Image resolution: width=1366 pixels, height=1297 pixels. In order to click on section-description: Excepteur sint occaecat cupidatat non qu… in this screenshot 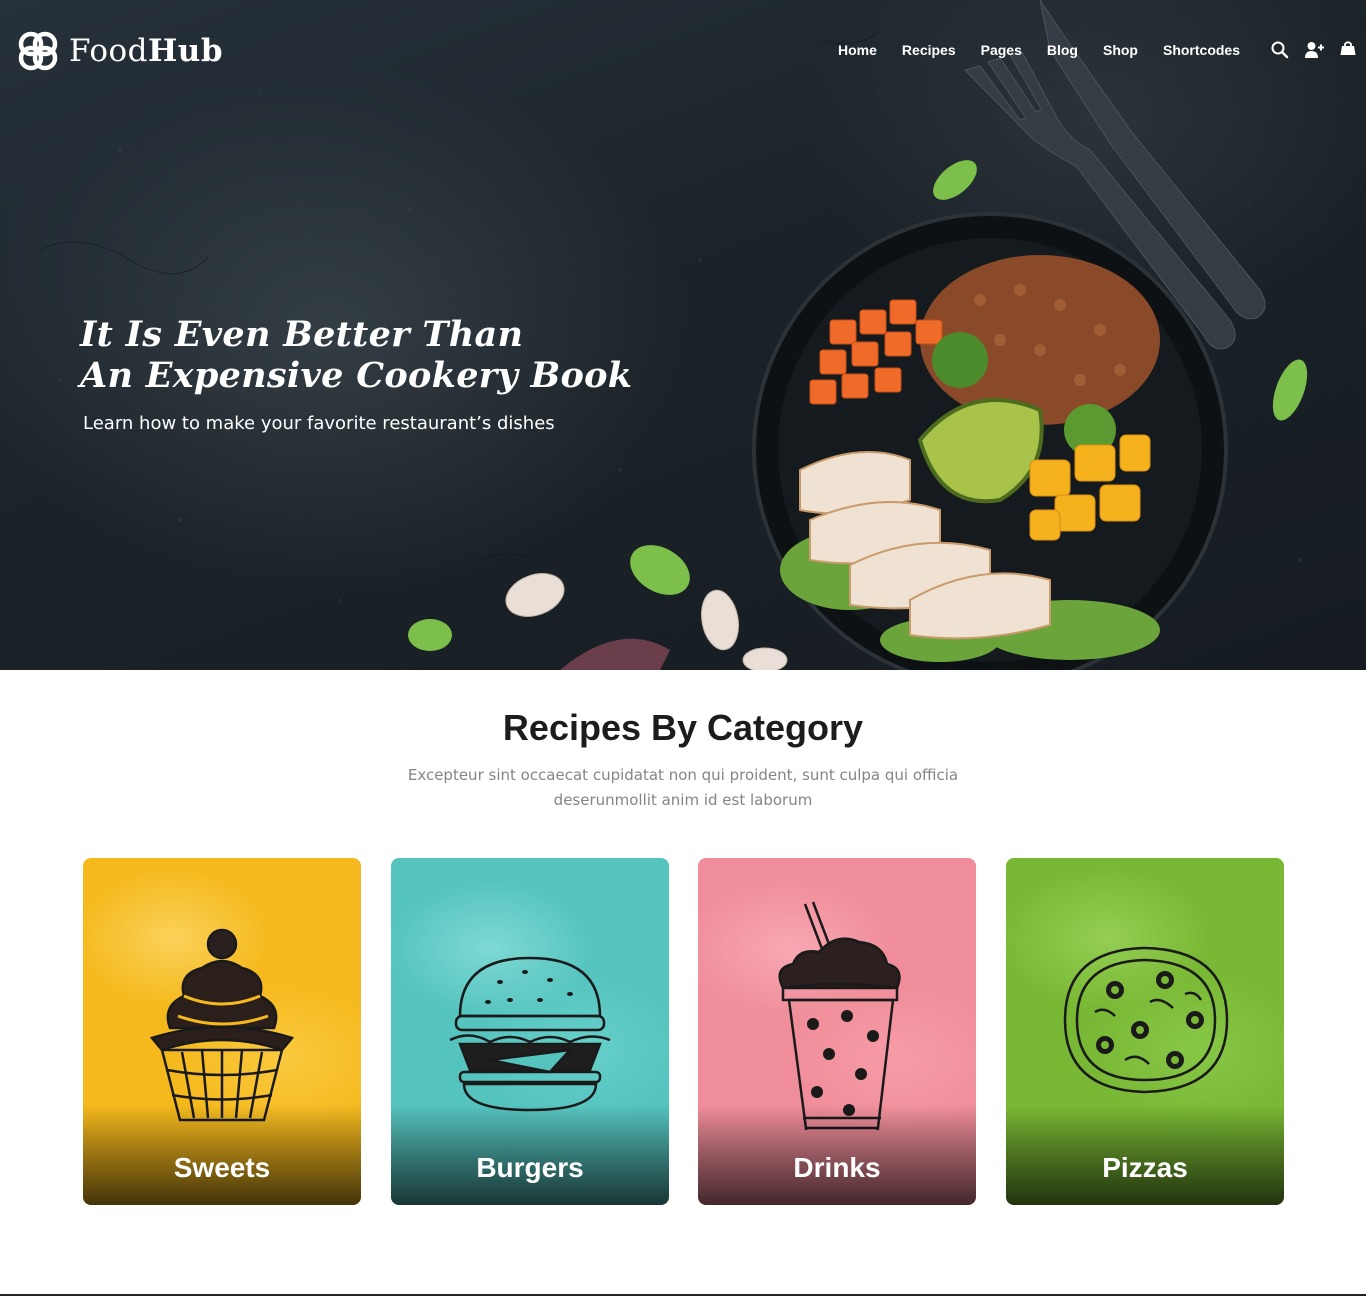, I will do `click(683, 787)`.